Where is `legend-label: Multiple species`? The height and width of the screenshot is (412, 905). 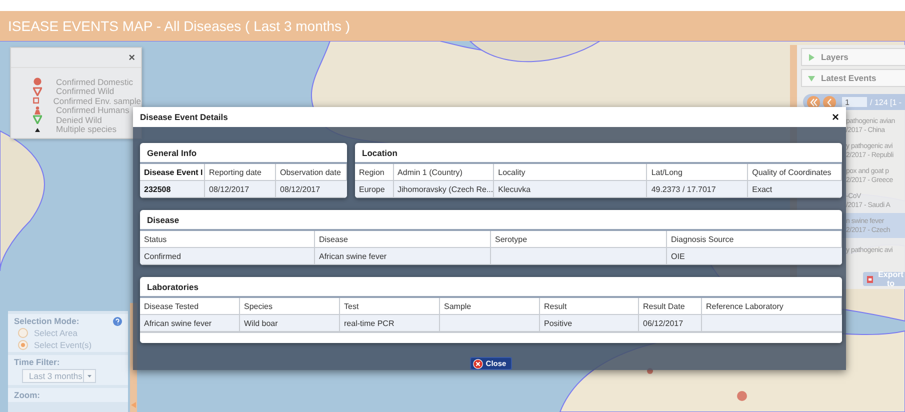
legend-label: Multiple species is located at coordinates (86, 129).